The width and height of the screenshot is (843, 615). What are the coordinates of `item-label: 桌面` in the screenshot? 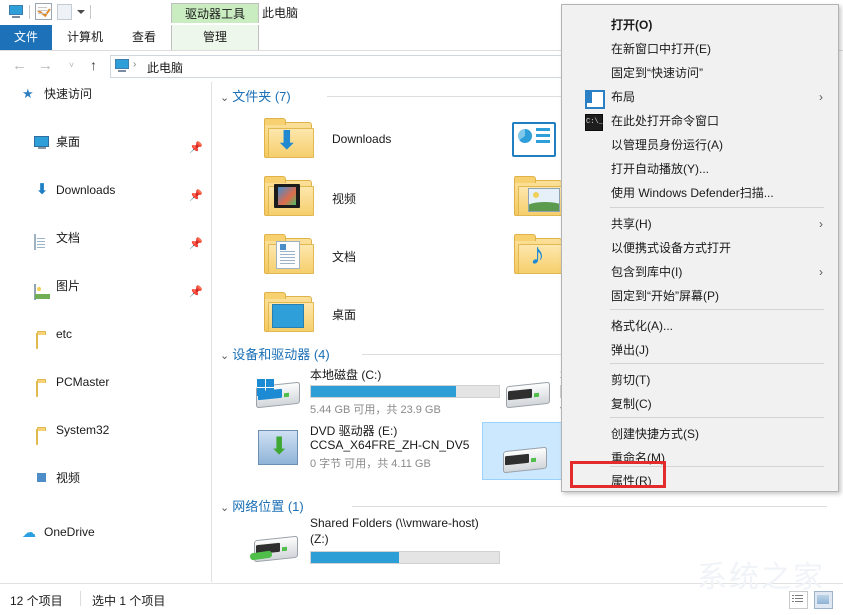 It's located at (344, 315).